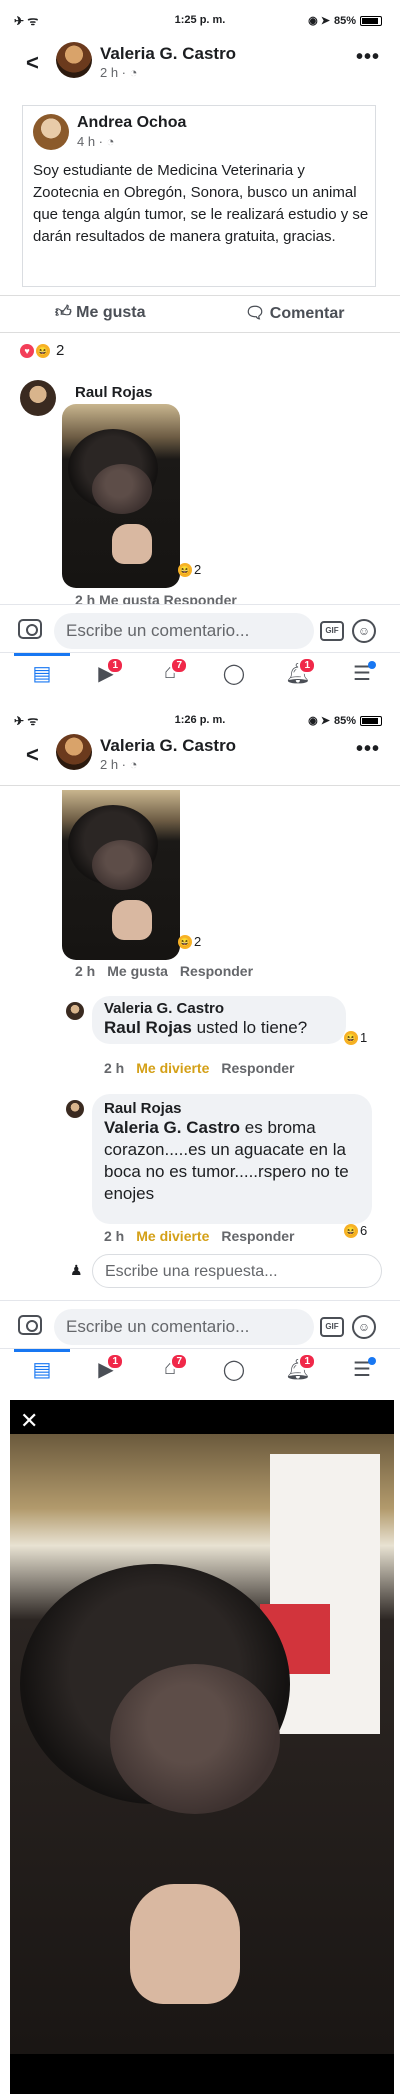 The height and width of the screenshot is (2094, 400). What do you see at coordinates (42, 350) in the screenshot?
I see `reactions-summary: ♥ 😆 2` at bounding box center [42, 350].